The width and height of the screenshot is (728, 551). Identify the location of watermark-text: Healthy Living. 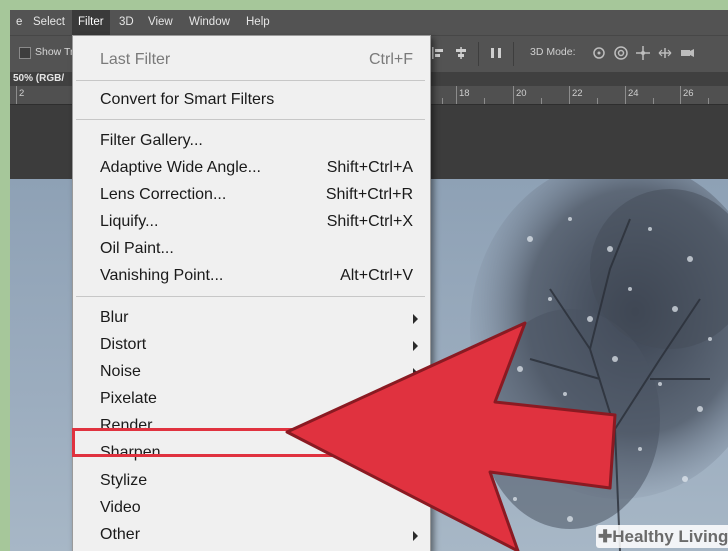
(670, 536).